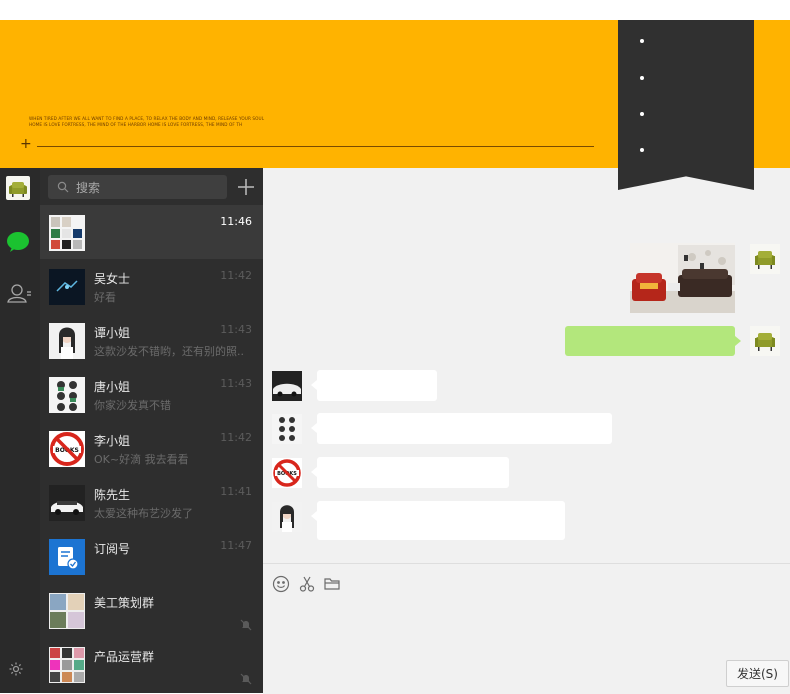  I want to click on conversation-name: 产品运营群, so click(124, 657).